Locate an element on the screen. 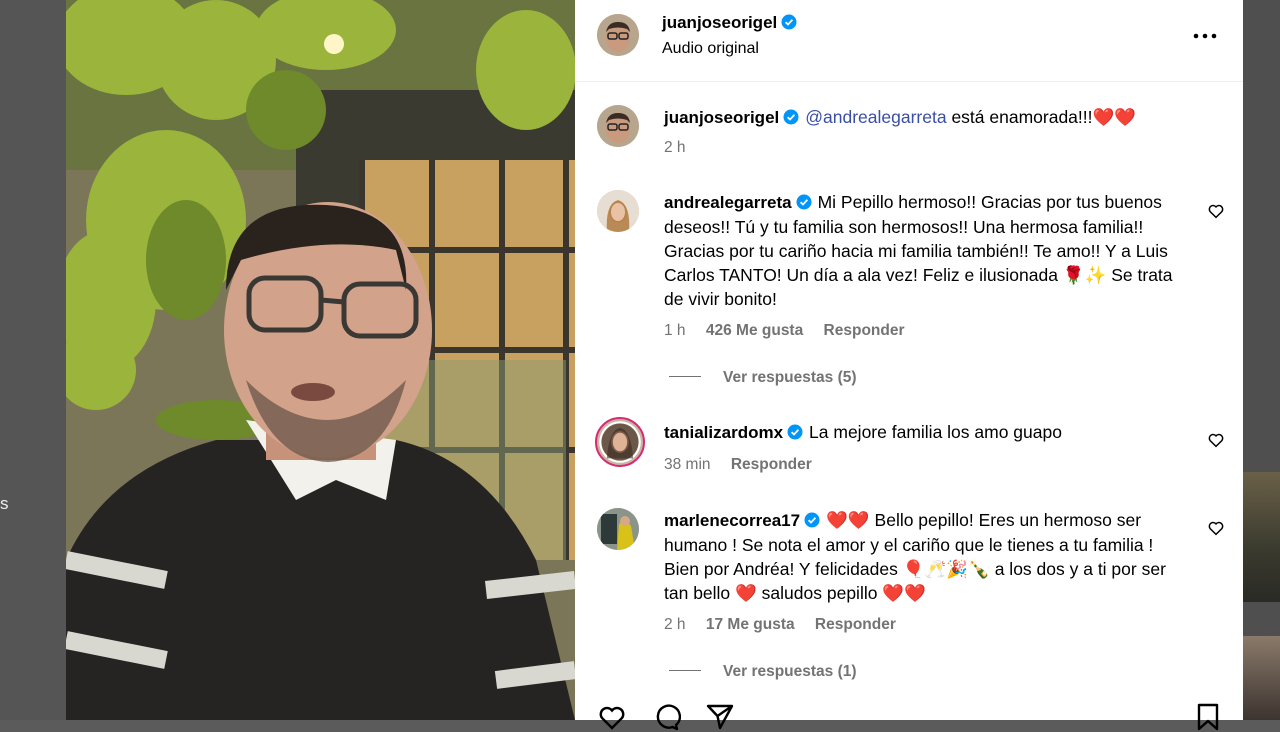 This screenshot has width=1280, height=732. comment-meta: 38 min Responder is located at coordinates (746, 465).